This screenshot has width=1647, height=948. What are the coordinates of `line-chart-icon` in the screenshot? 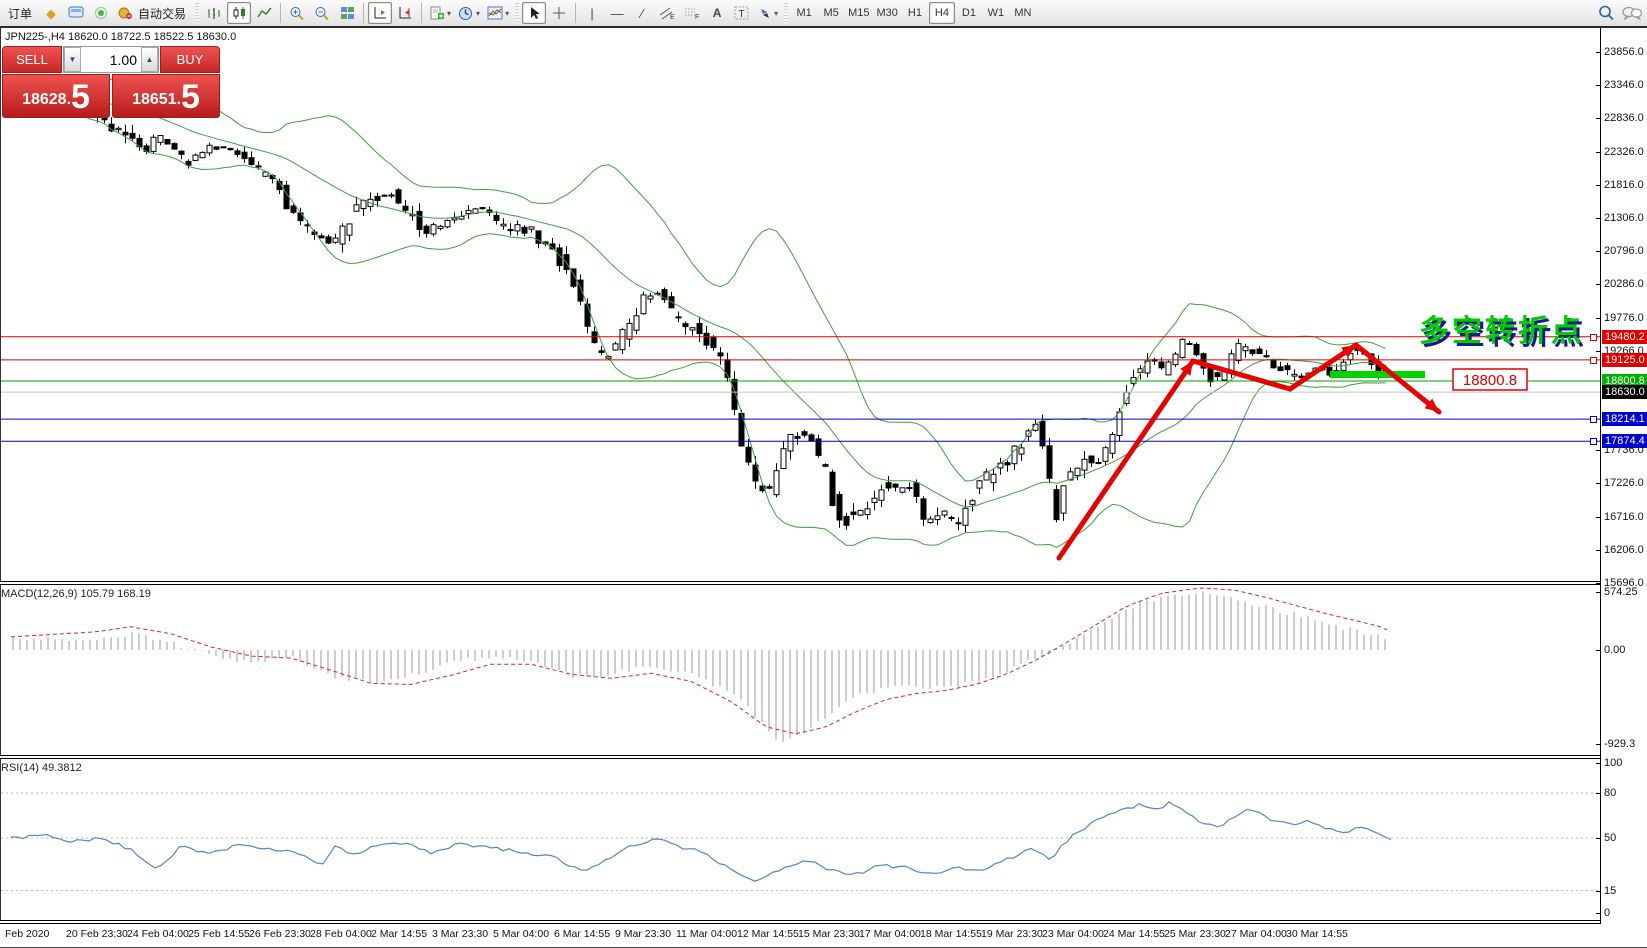 It's located at (264, 13).